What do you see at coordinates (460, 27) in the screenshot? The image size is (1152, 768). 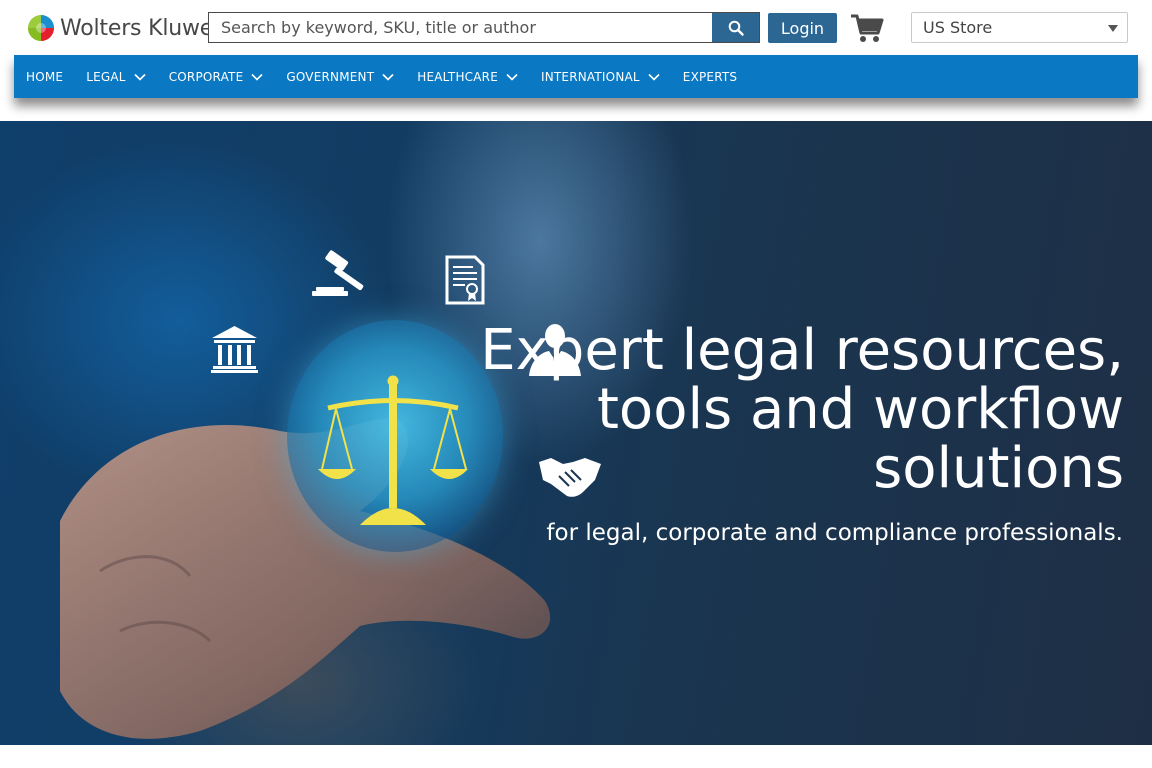 I see `search-input` at bounding box center [460, 27].